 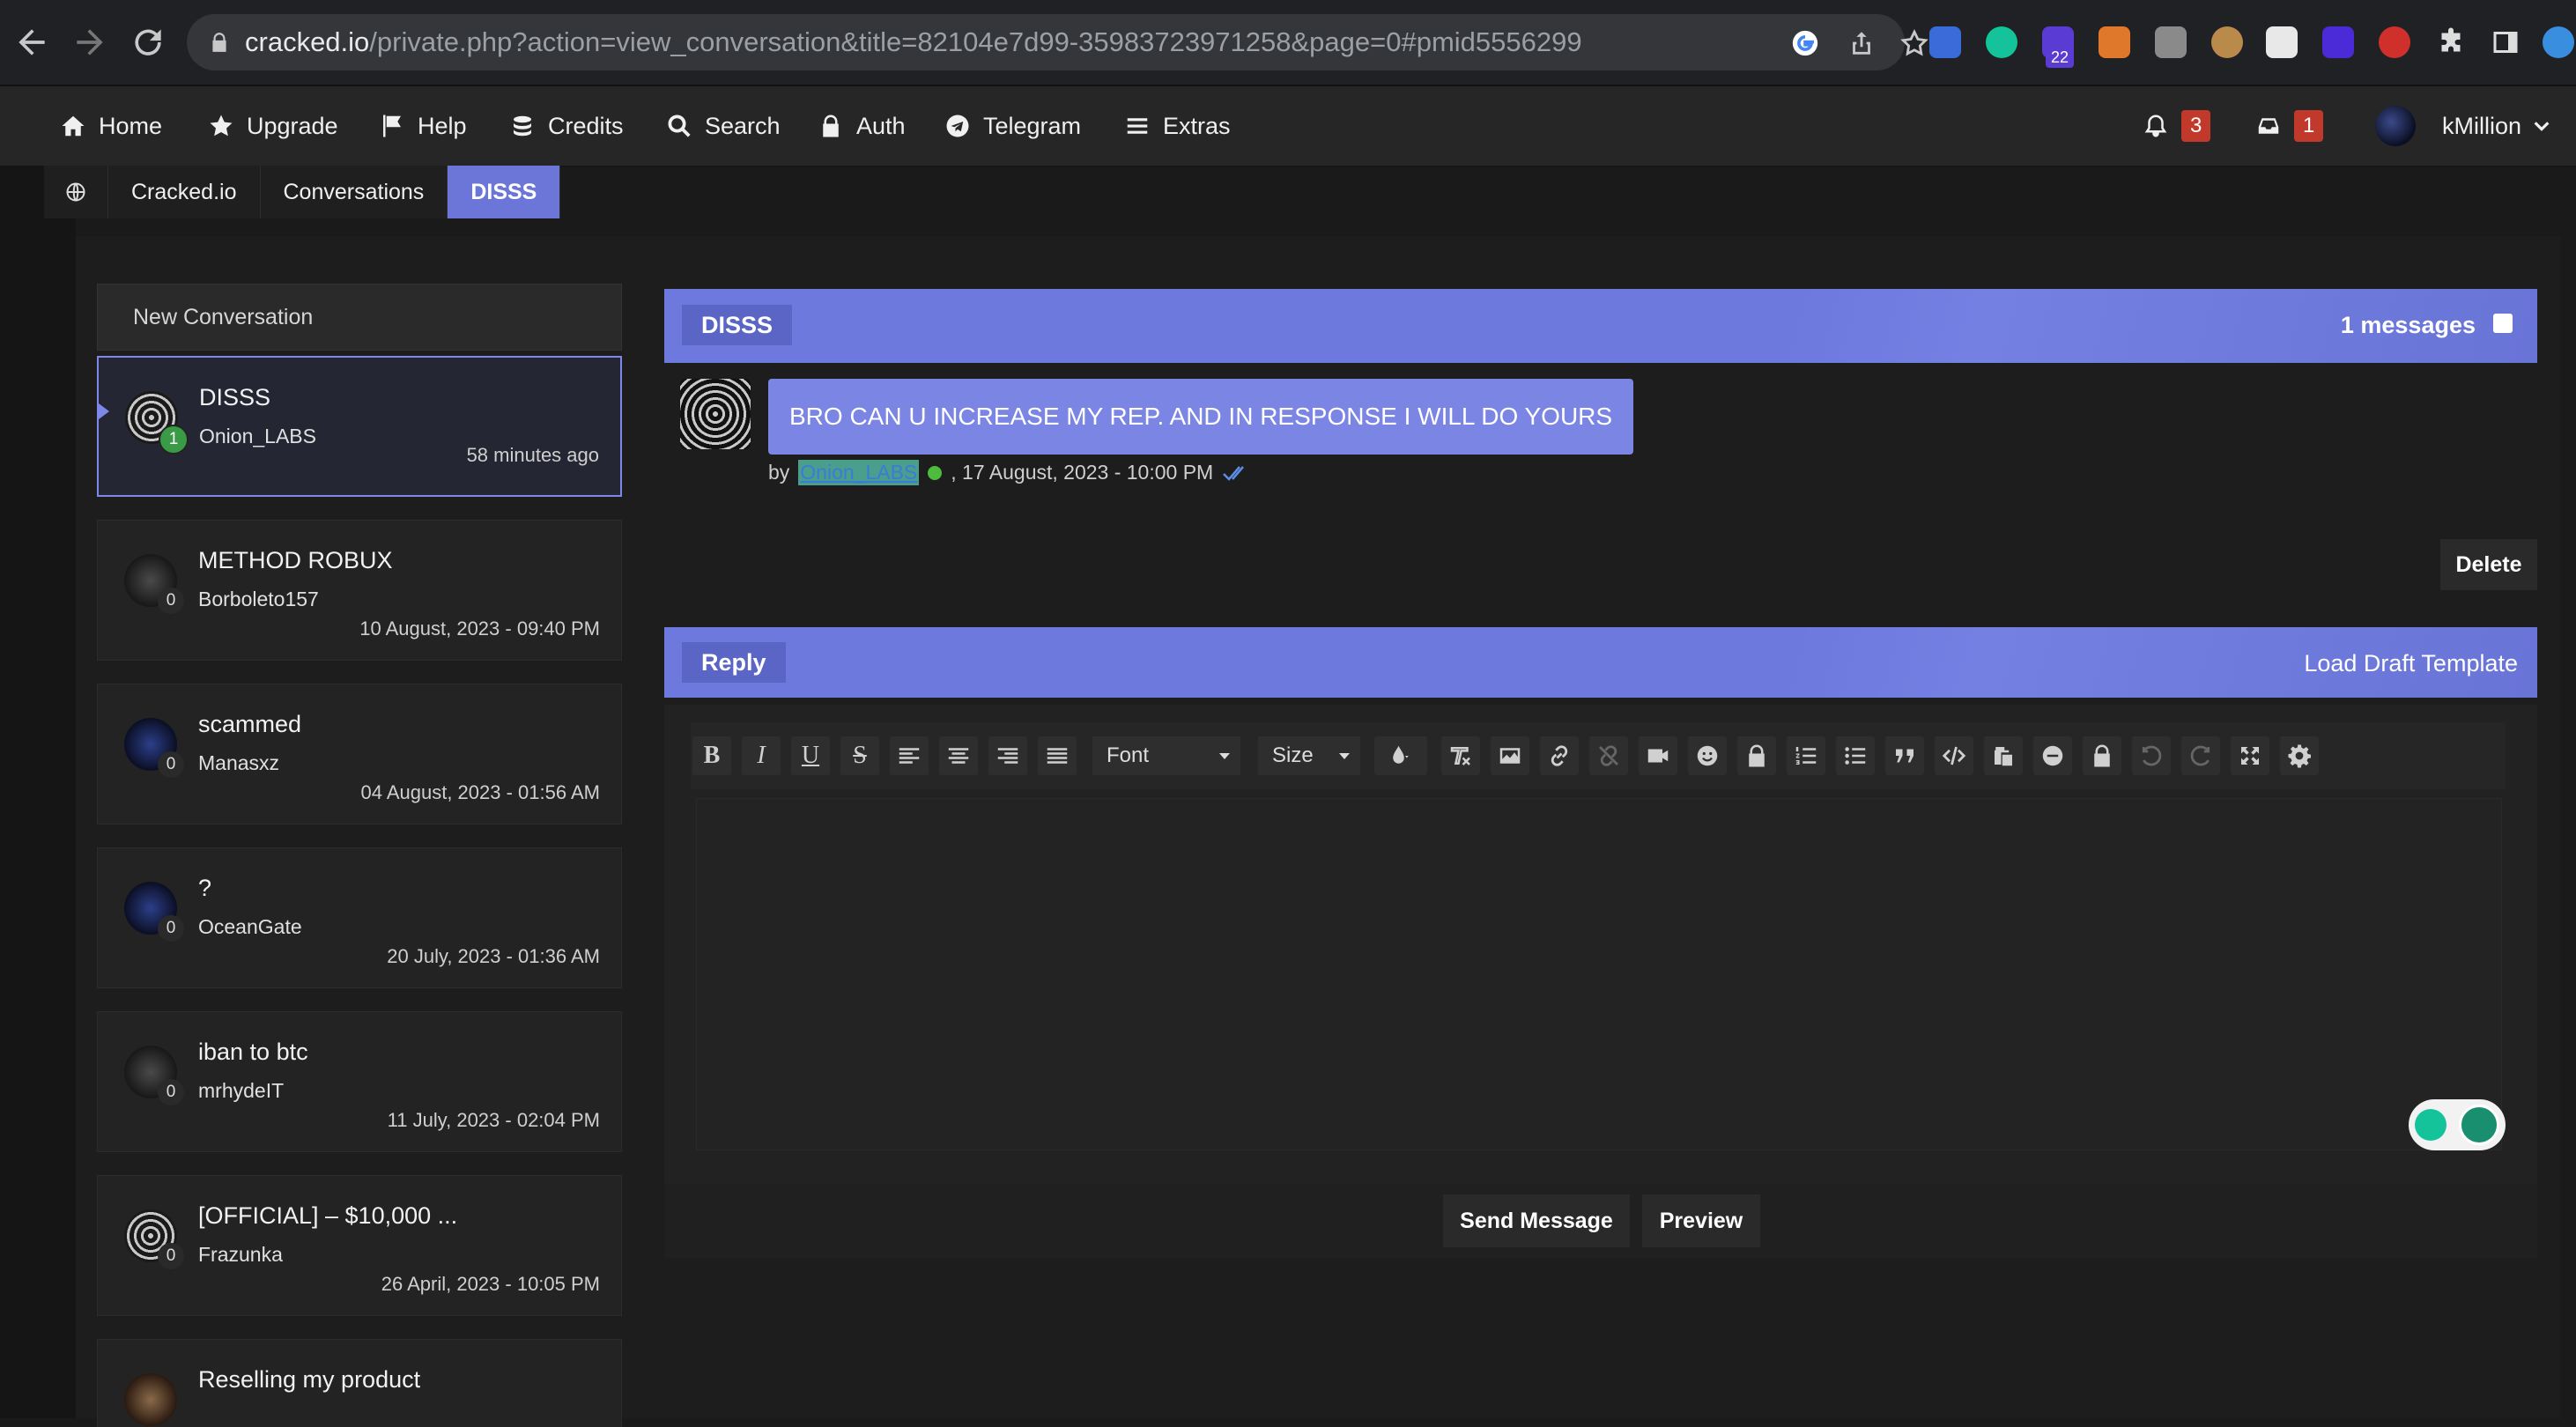 What do you see at coordinates (1166, 755) in the screenshot?
I see `font-select: Font` at bounding box center [1166, 755].